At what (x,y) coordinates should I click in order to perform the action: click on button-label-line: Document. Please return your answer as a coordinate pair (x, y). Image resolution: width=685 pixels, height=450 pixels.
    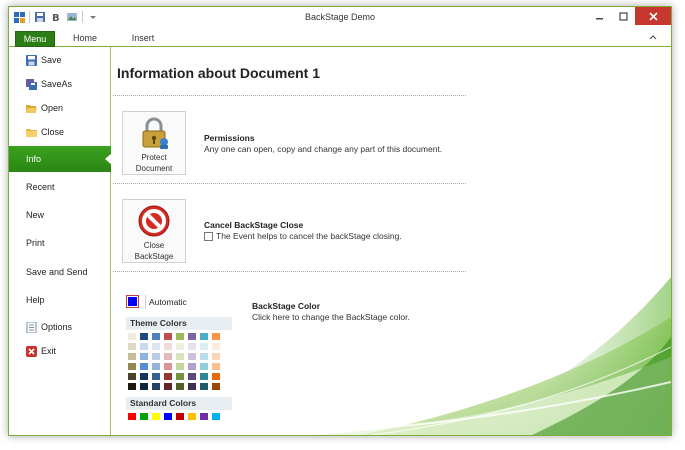
    Looking at the image, I should click on (154, 168).